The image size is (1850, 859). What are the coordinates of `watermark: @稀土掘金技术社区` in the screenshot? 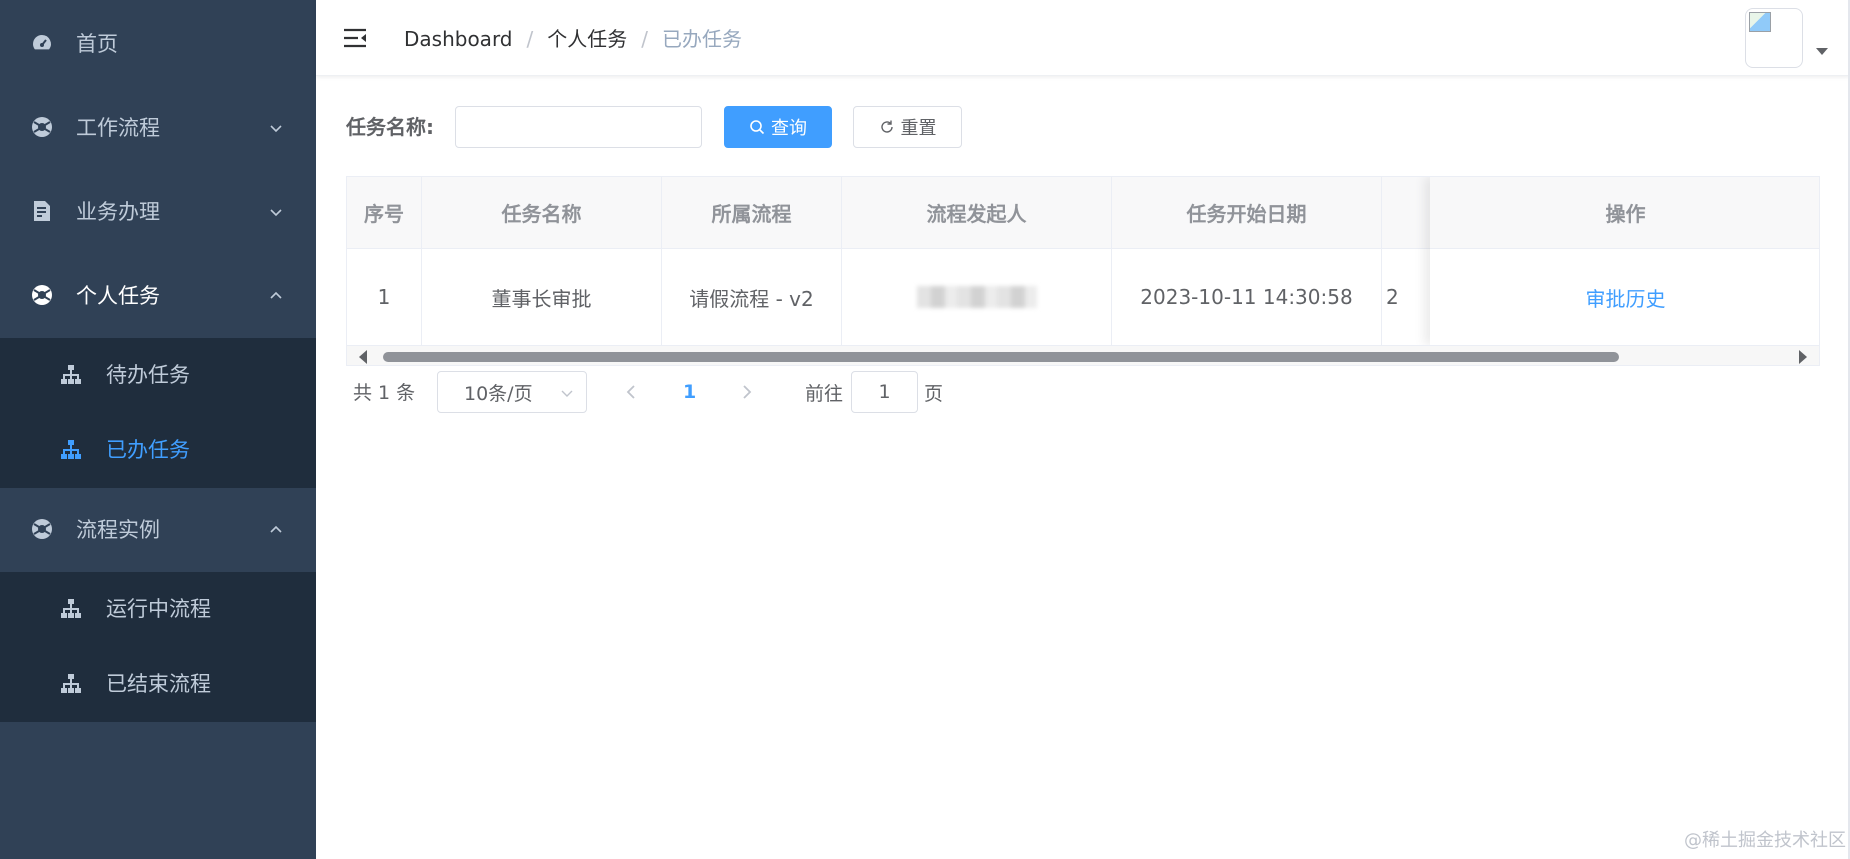 It's located at (1765, 840).